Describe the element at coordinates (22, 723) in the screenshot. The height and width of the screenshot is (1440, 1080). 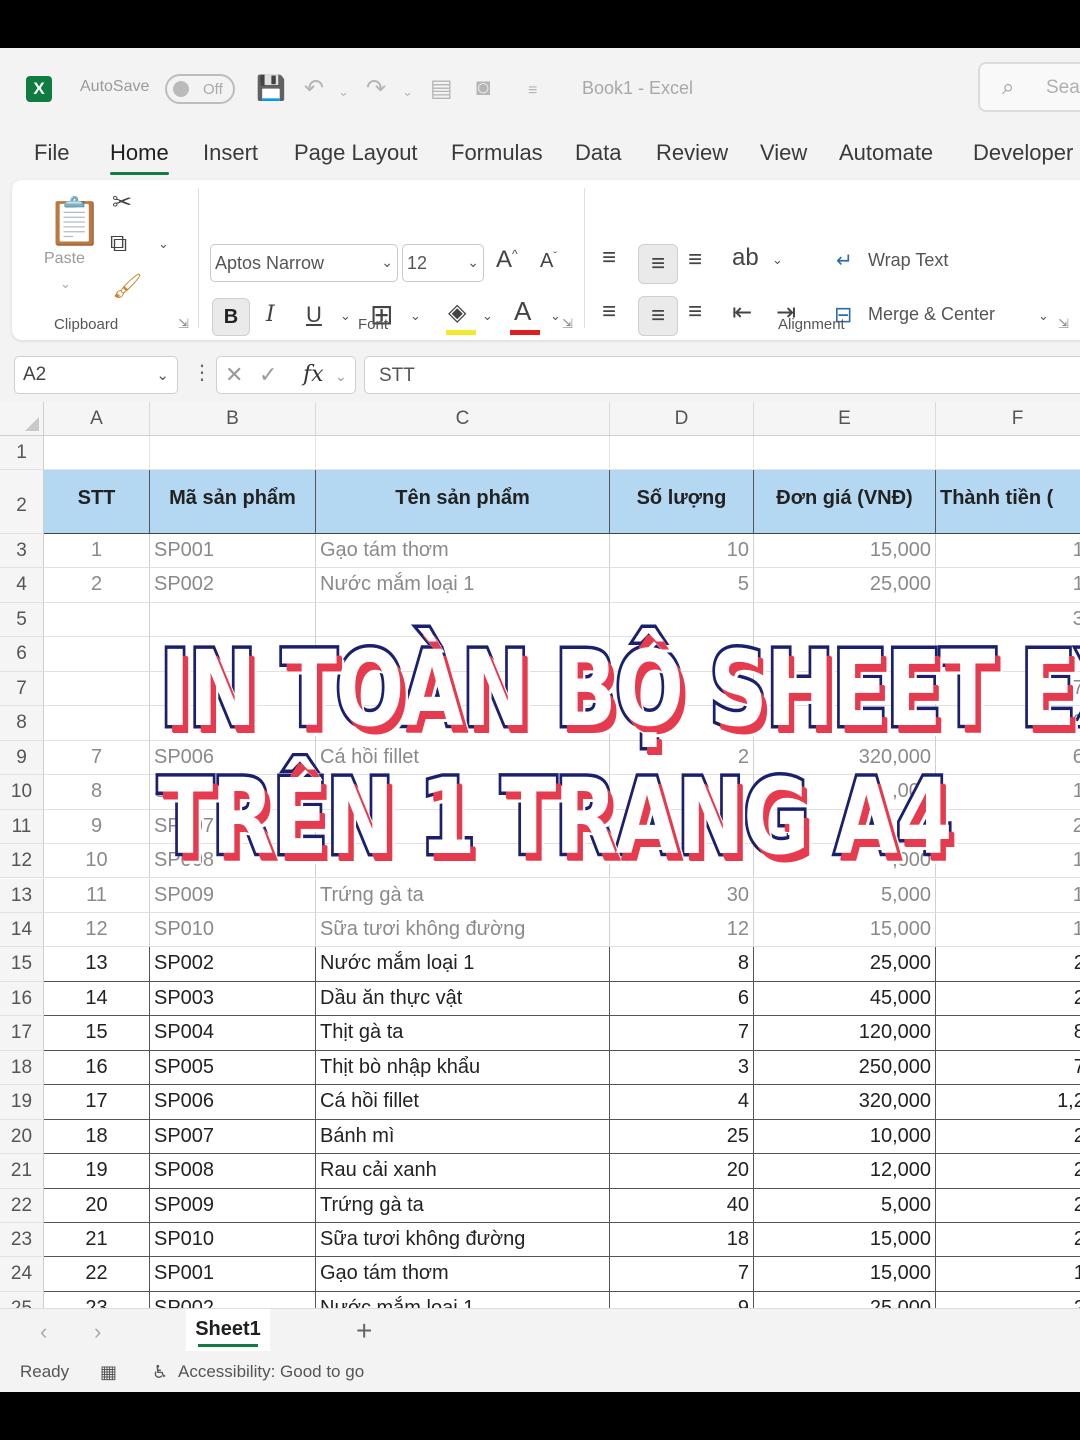
I see `row-header: 8` at that location.